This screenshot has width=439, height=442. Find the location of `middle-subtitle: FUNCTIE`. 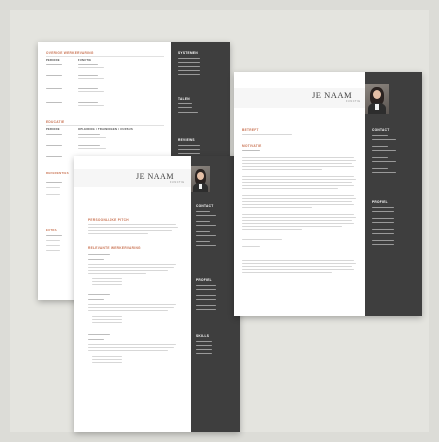

middle-subtitle: FUNCTIE is located at coordinates (177, 182).